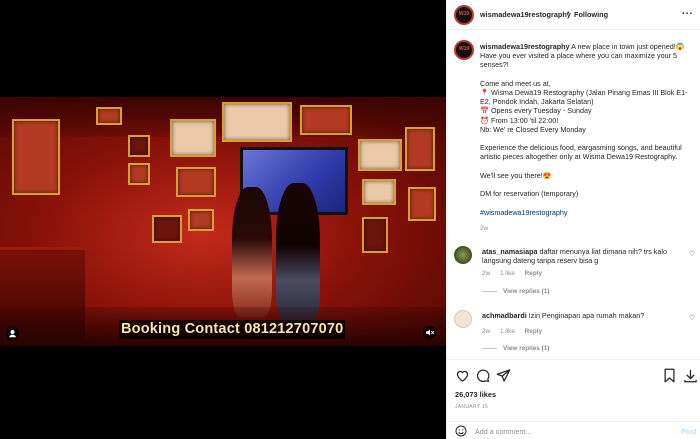  What do you see at coordinates (503, 375) in the screenshot?
I see `share-icon` at bounding box center [503, 375].